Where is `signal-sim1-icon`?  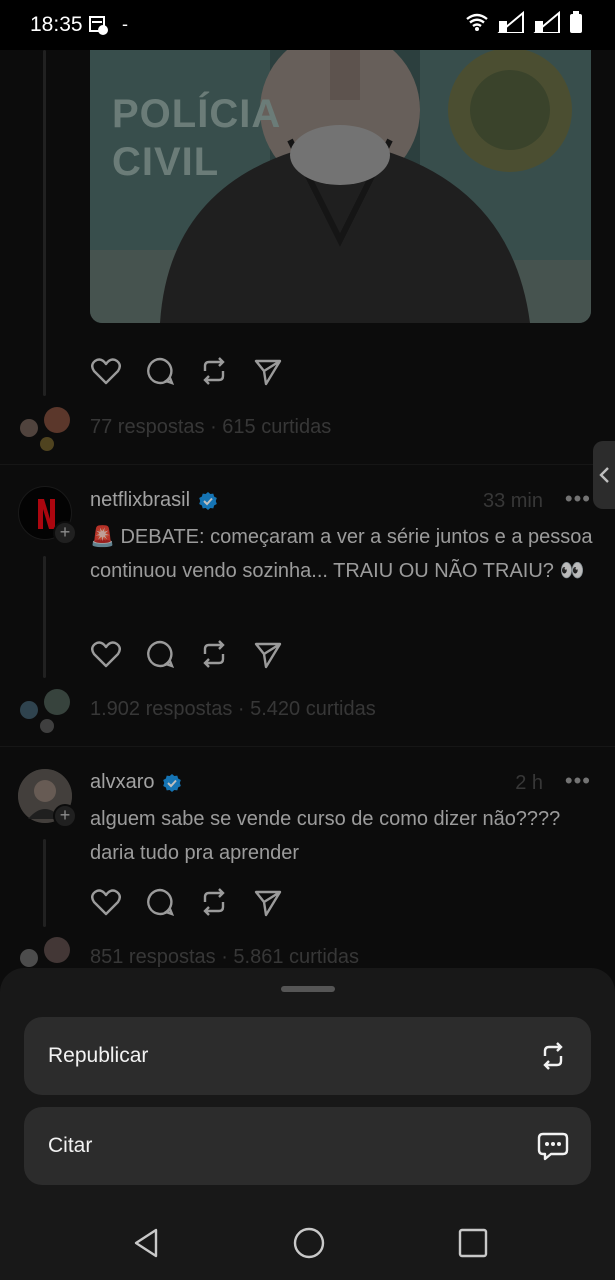
signal-sim1-icon is located at coordinates (510, 22).